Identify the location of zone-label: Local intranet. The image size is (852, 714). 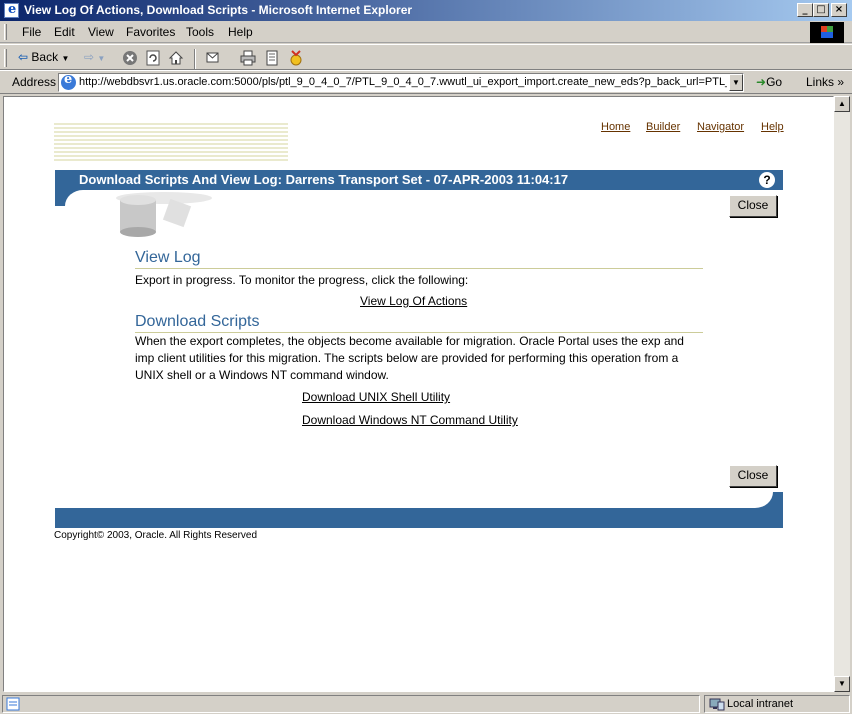
(760, 704).